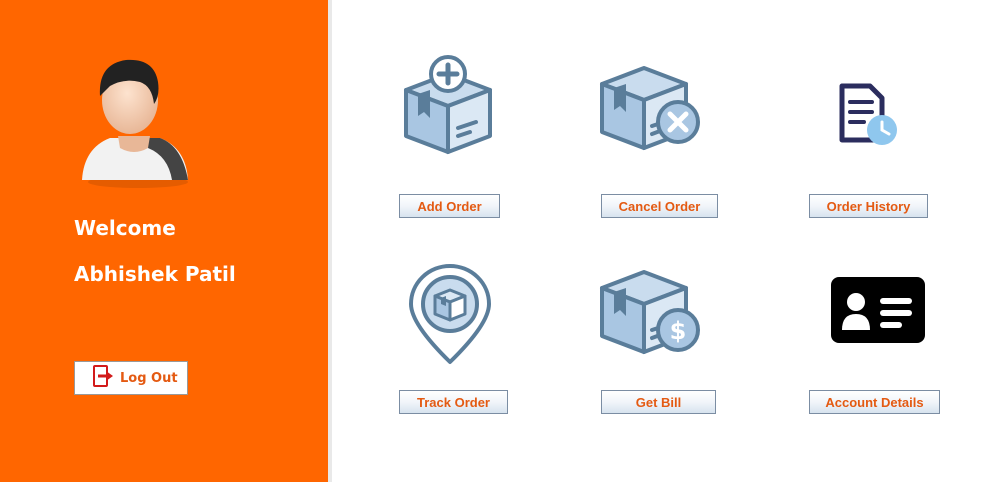 The image size is (986, 482). Describe the element at coordinates (651, 313) in the screenshot. I see `get-bill-icon: $` at that location.